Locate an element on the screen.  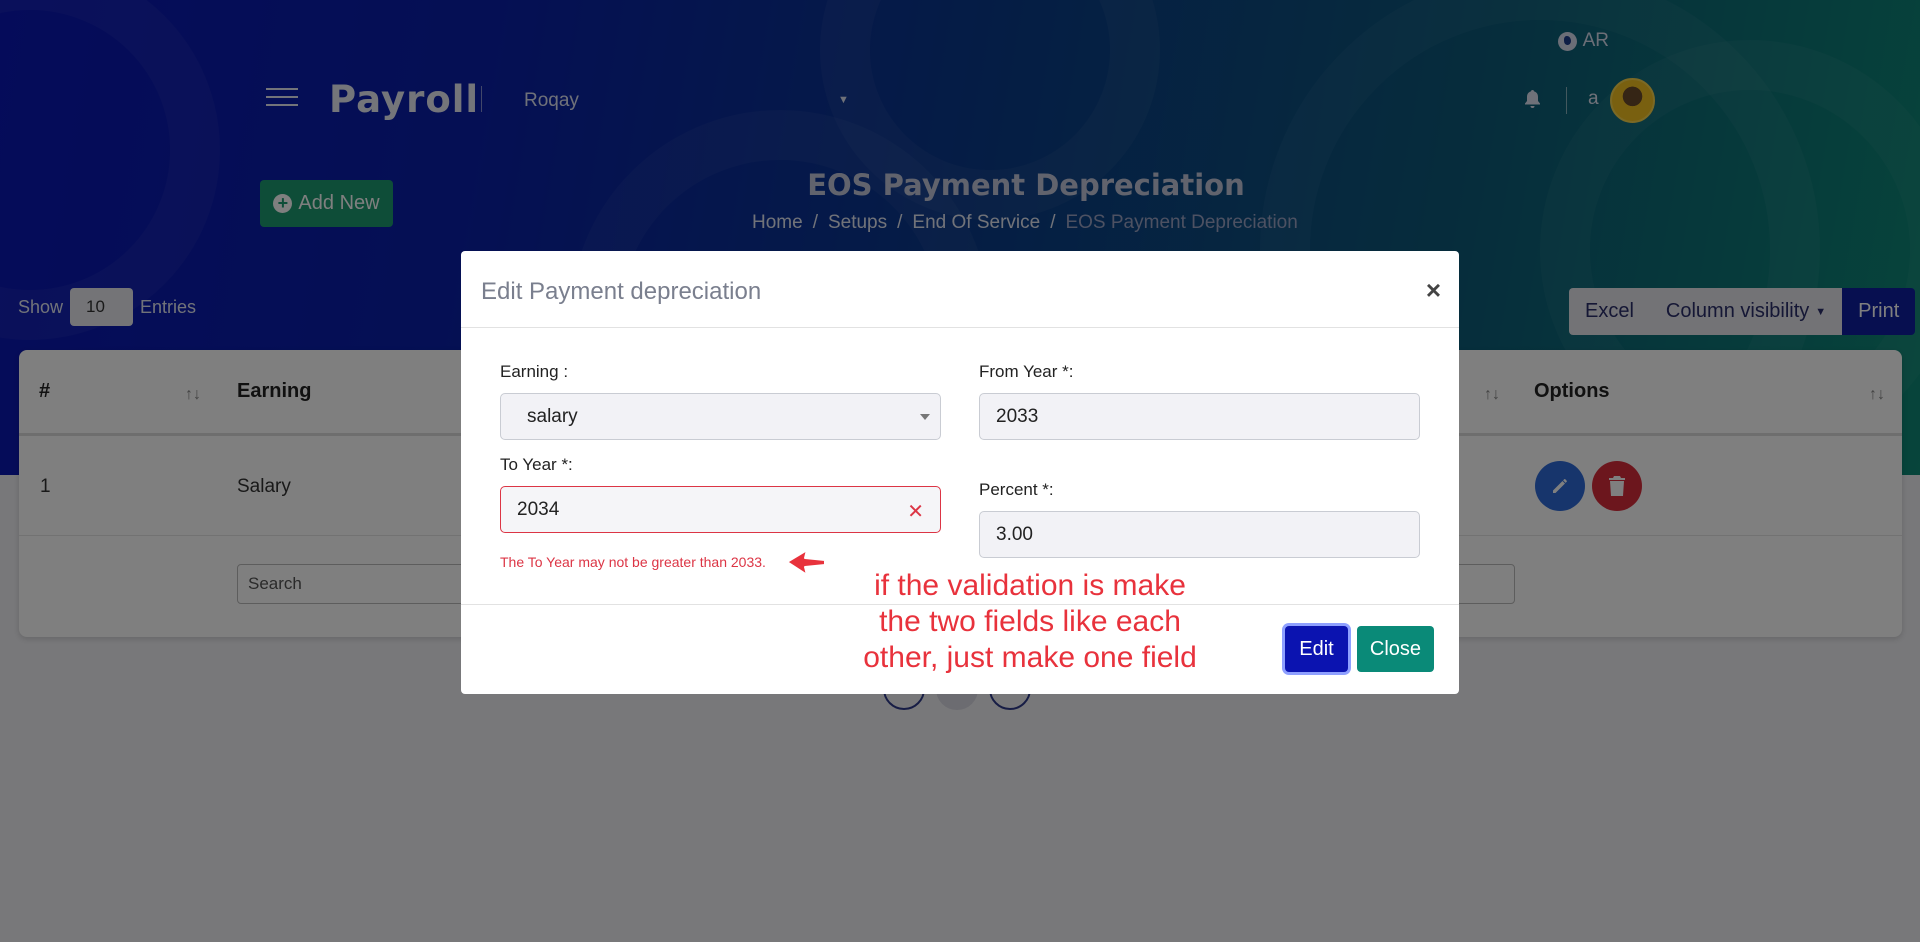
to-year-value: 2034 is located at coordinates (538, 509).